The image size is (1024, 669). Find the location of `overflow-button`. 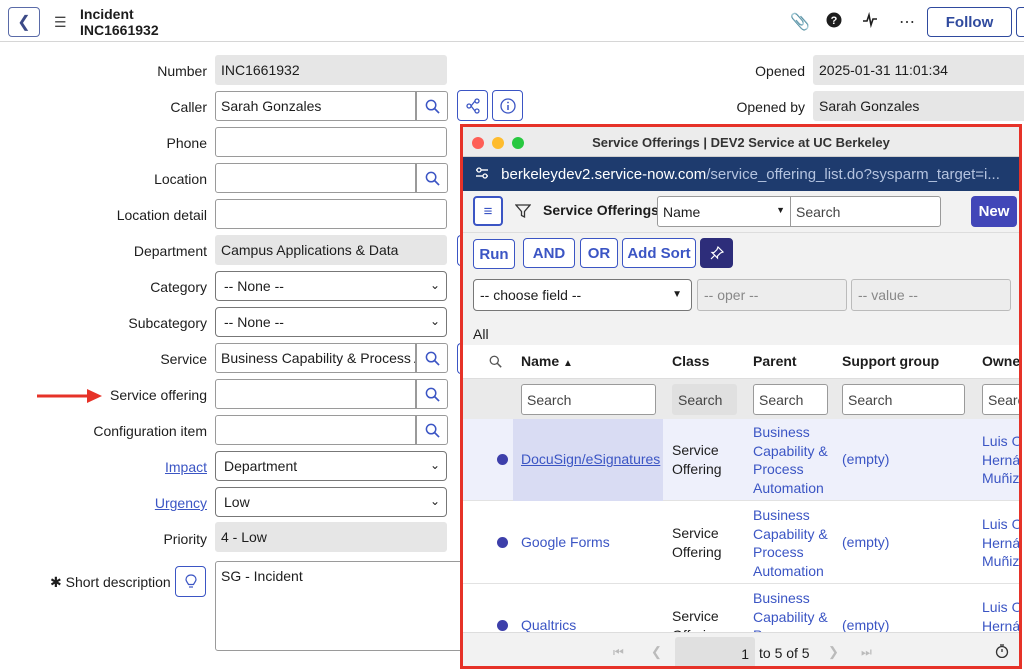

overflow-button is located at coordinates (1020, 22).